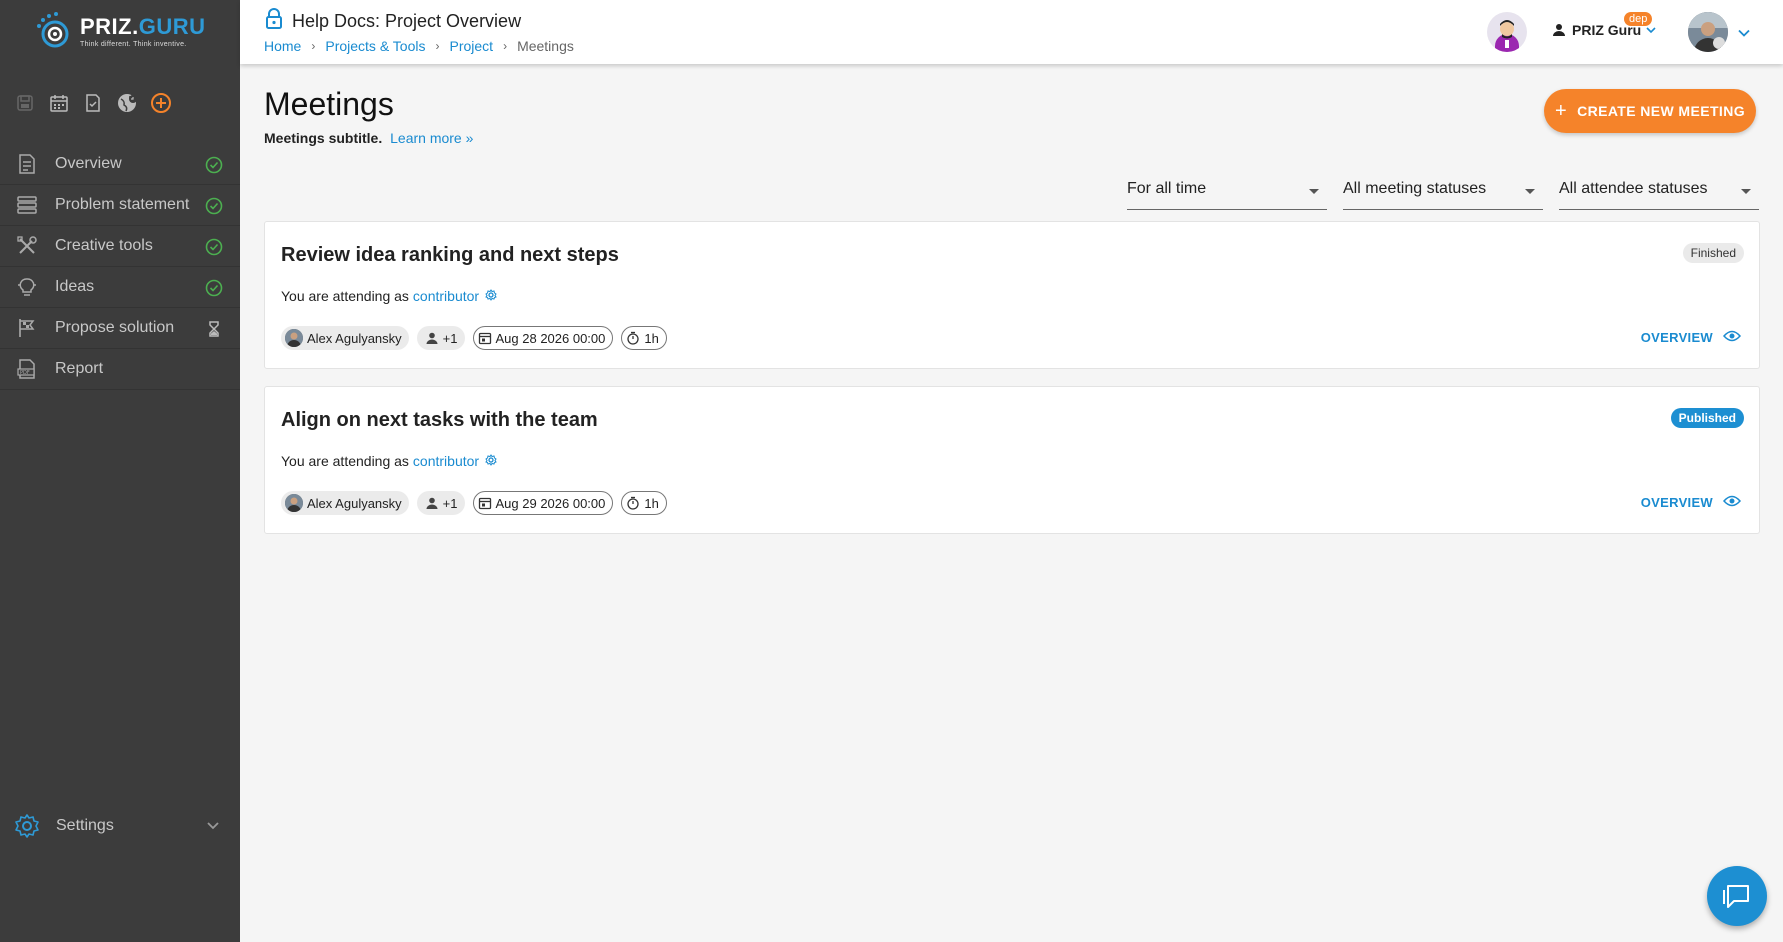 The image size is (1783, 942). What do you see at coordinates (651, 338) in the screenshot?
I see `meeting-duration: 1h` at bounding box center [651, 338].